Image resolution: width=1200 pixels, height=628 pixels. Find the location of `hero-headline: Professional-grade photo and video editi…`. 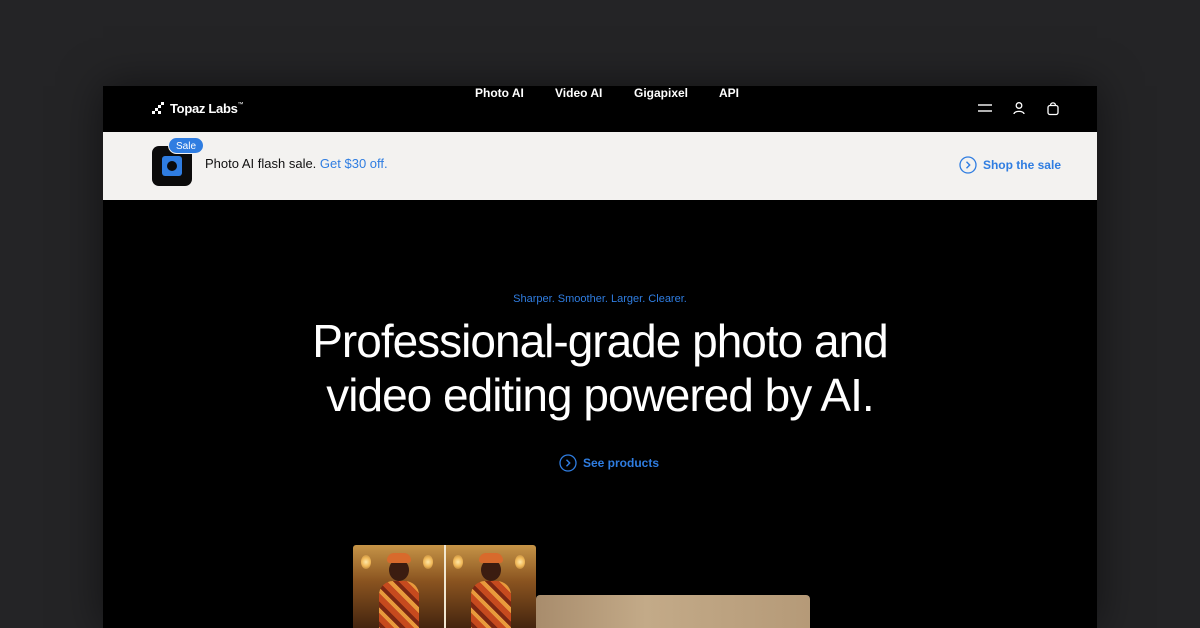

hero-headline: Professional-grade photo and video editi… is located at coordinates (600, 368).